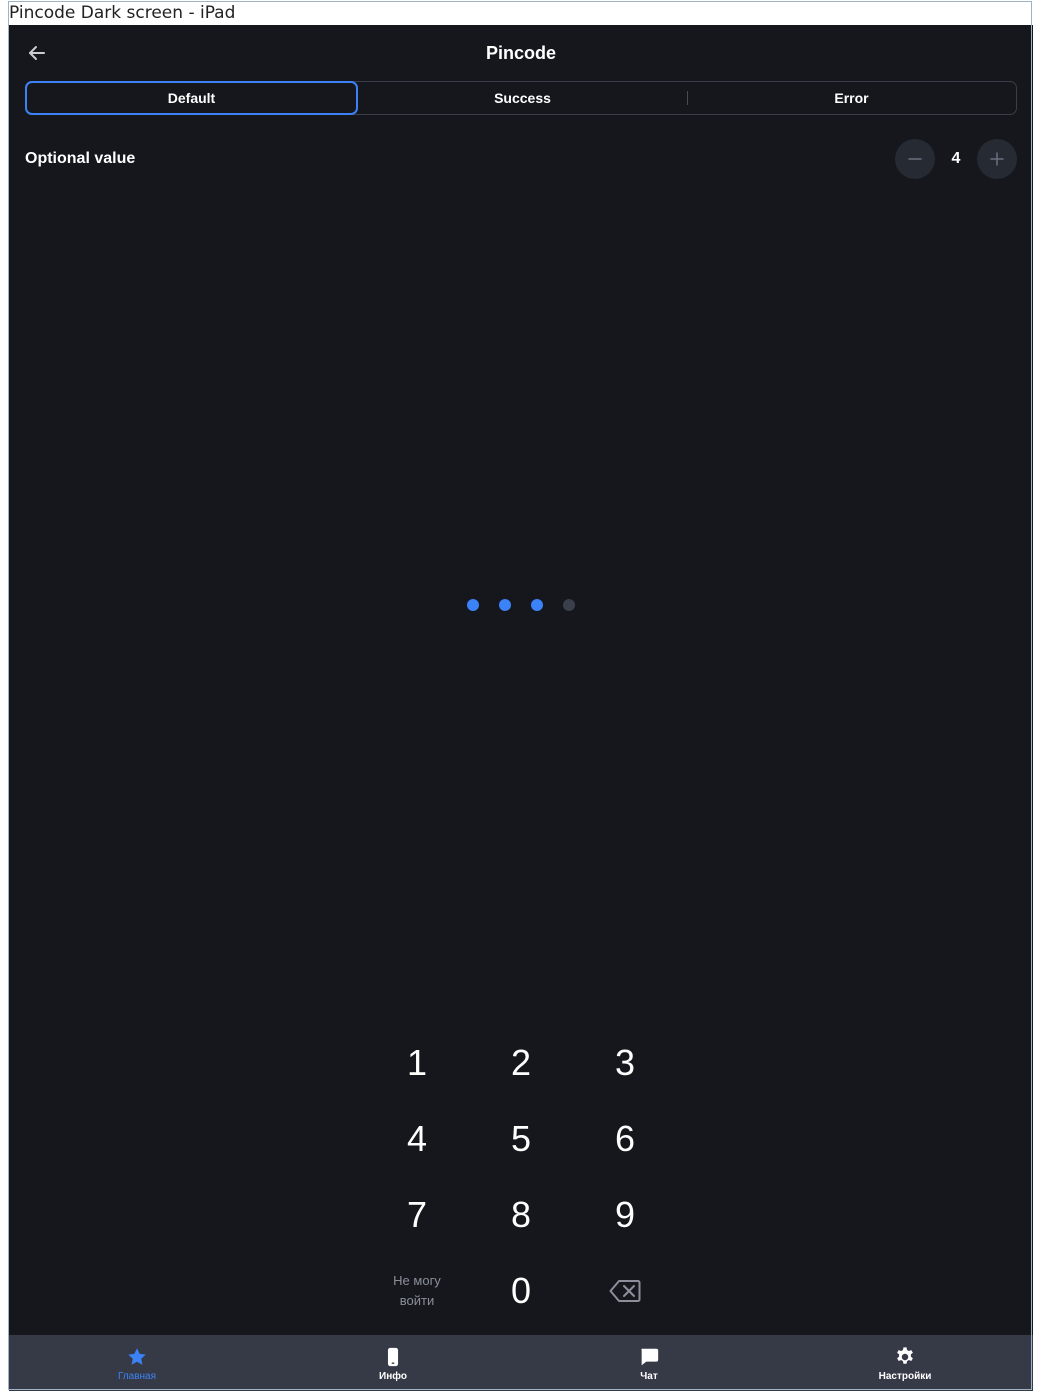 This screenshot has width=1042, height=1392. Describe the element at coordinates (521, 1215) in the screenshot. I see `key-8: 8` at that location.